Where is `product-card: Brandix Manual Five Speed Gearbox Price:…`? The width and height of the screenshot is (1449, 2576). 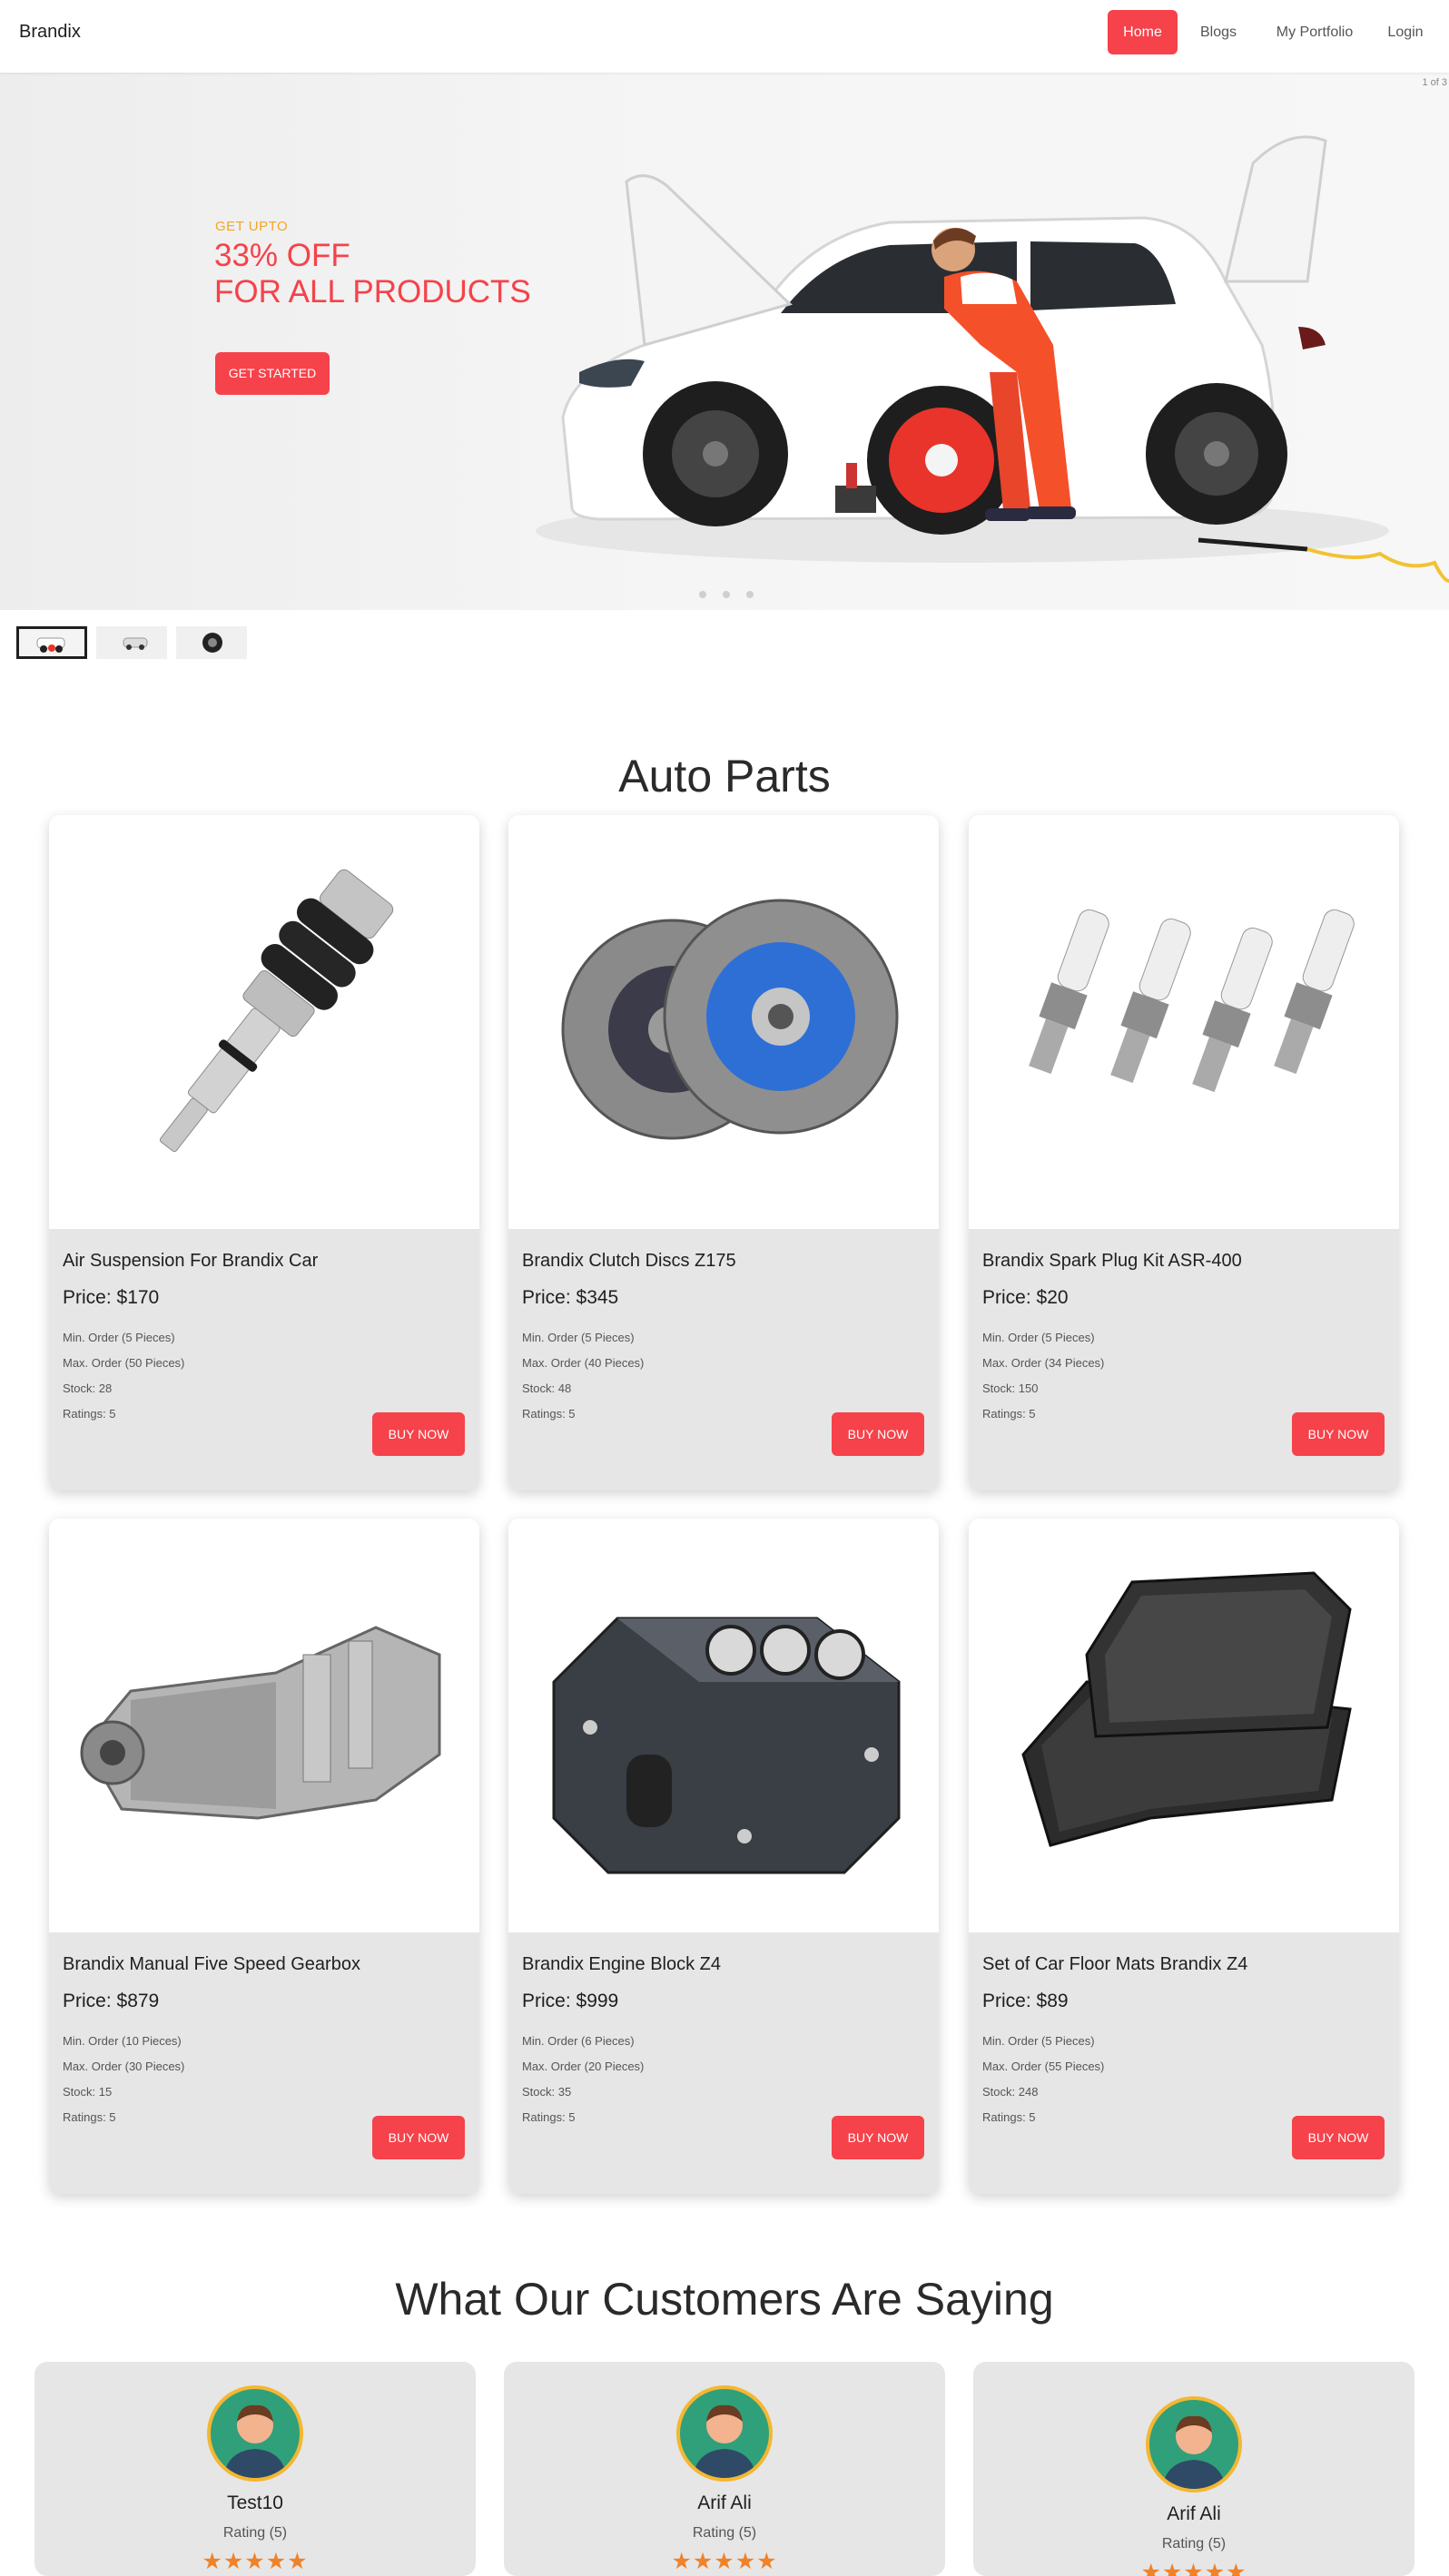
product-card: Brandix Manual Five Speed Gearbox Price:… is located at coordinates (264, 1856).